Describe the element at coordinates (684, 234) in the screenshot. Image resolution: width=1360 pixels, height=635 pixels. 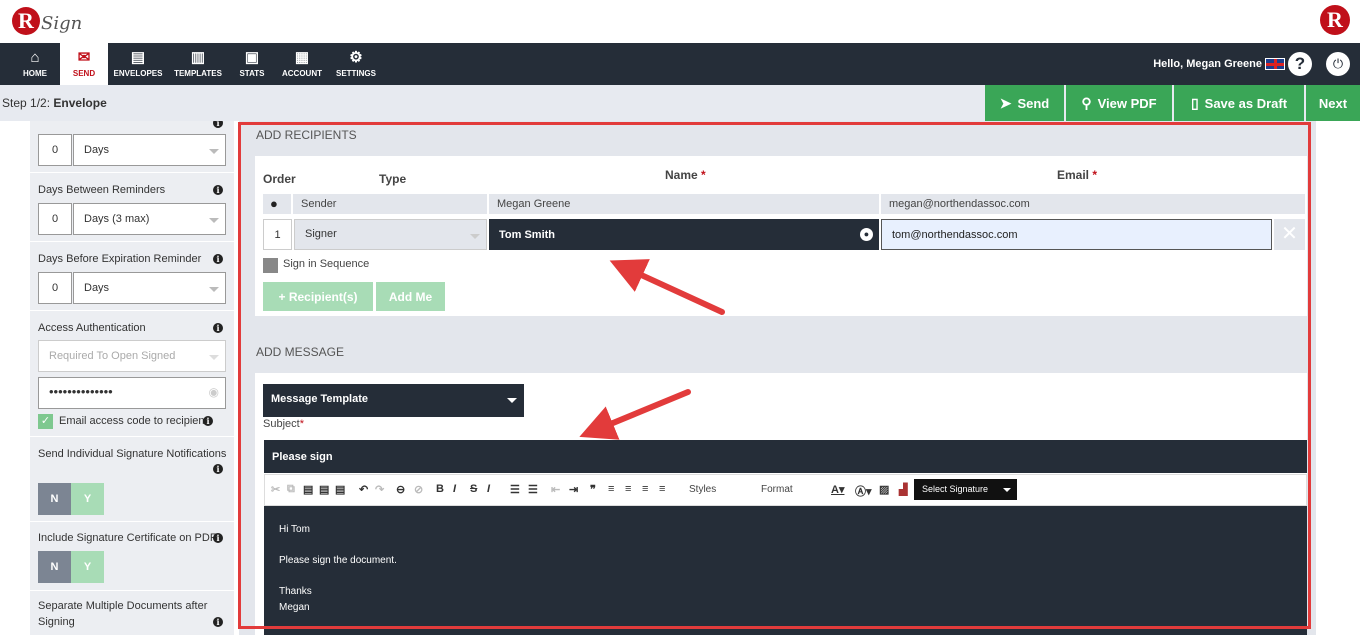
I see `signer-name-input: Tom Smith ●` at that location.